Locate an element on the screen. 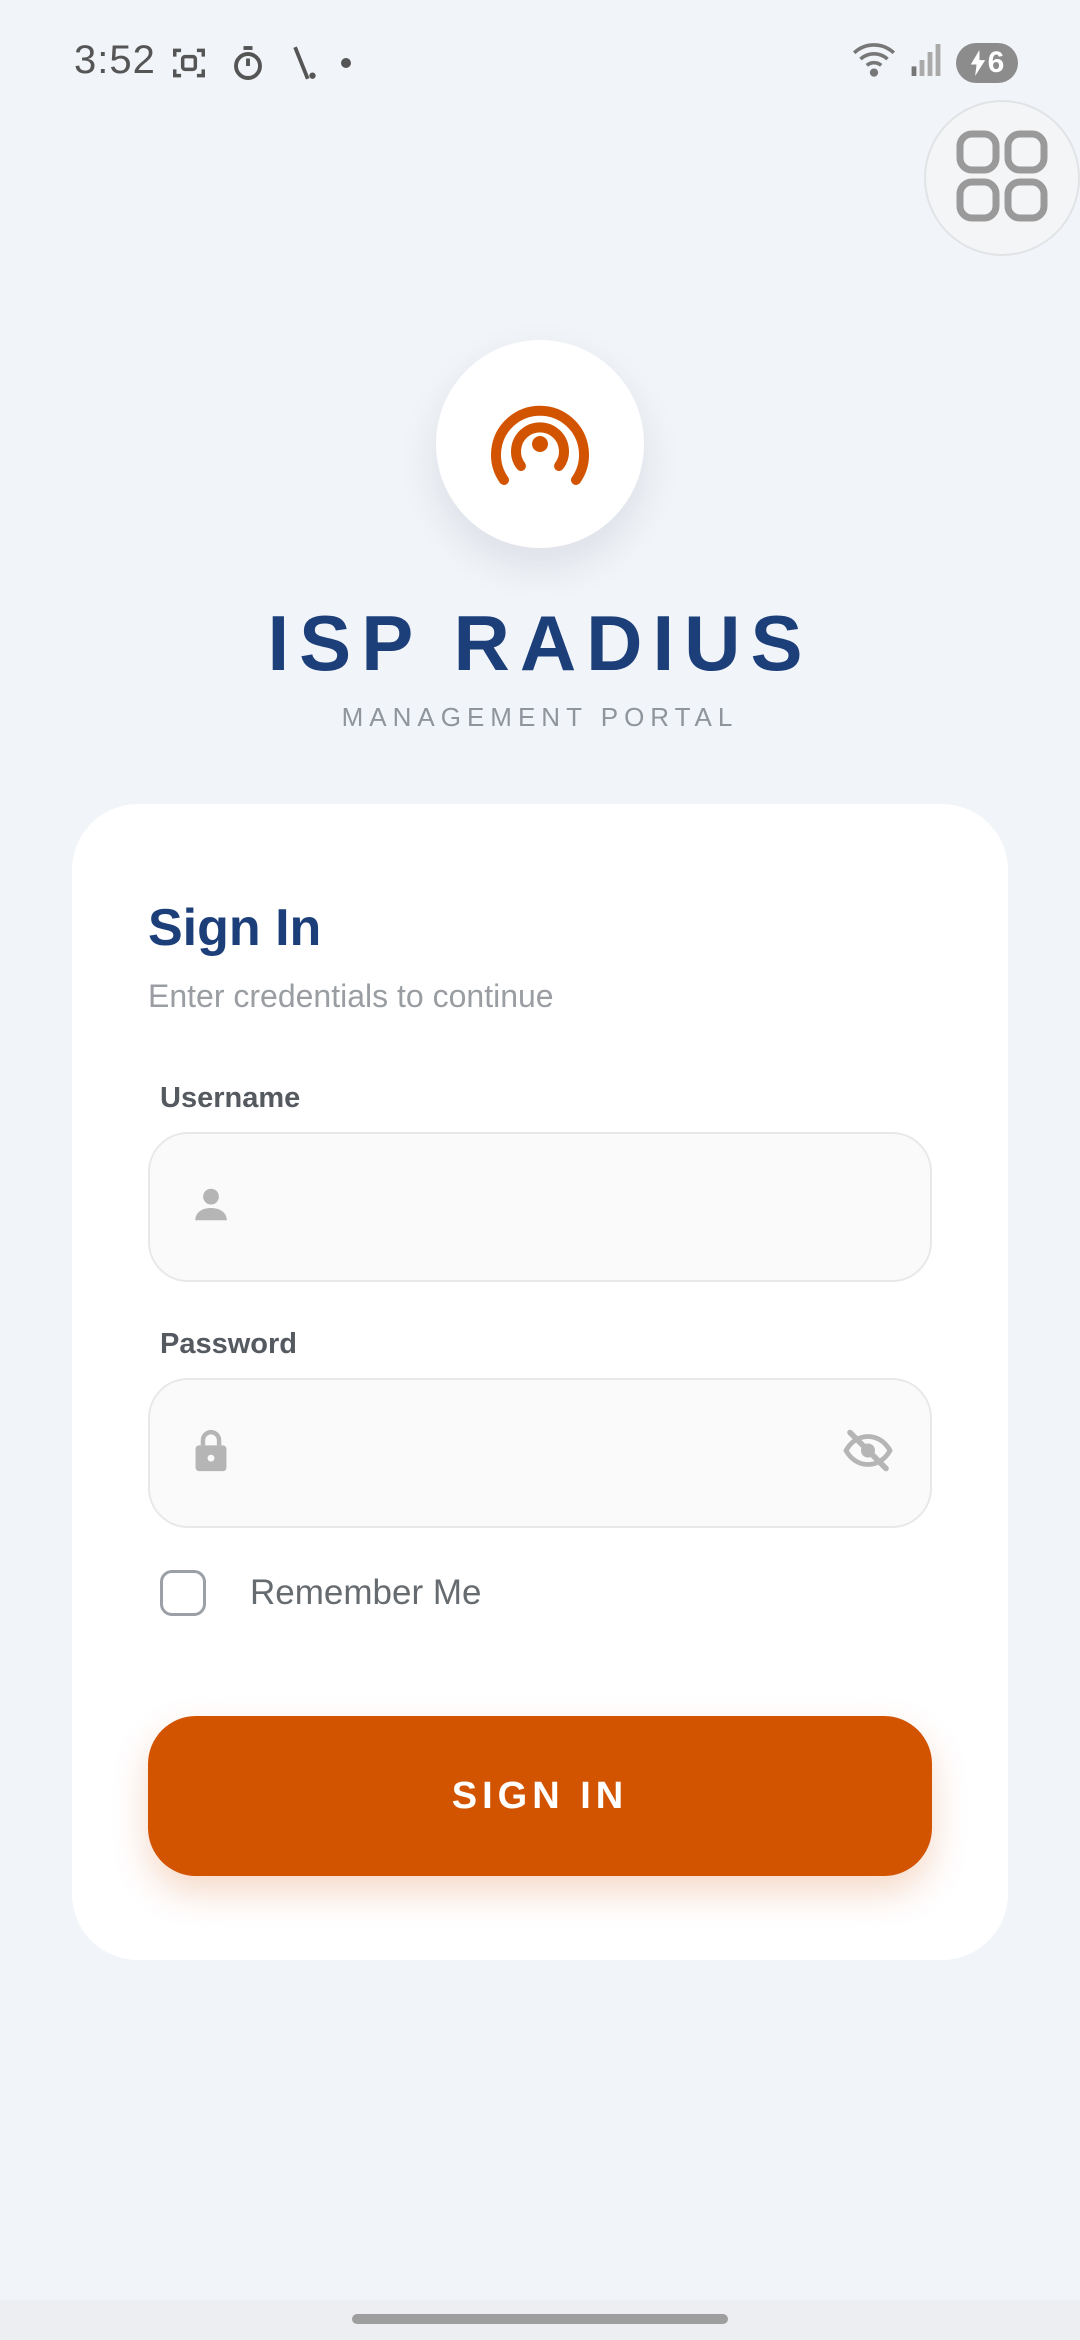 The image size is (1080, 2340). logo is located at coordinates (540, 444).